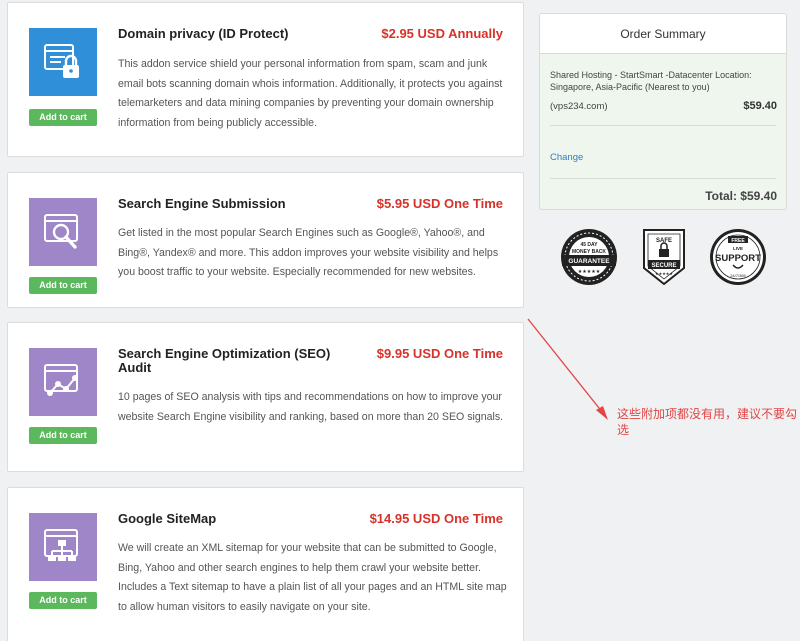 Image resolution: width=800 pixels, height=641 pixels. What do you see at coordinates (202, 203) in the screenshot?
I see `addon-title: Search Engine Submission` at bounding box center [202, 203].